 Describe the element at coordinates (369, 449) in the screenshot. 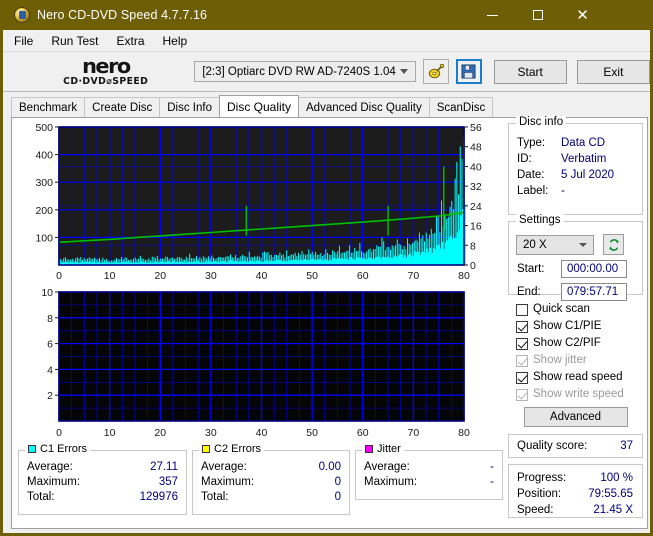

I see `jitter-color-swatch` at that location.